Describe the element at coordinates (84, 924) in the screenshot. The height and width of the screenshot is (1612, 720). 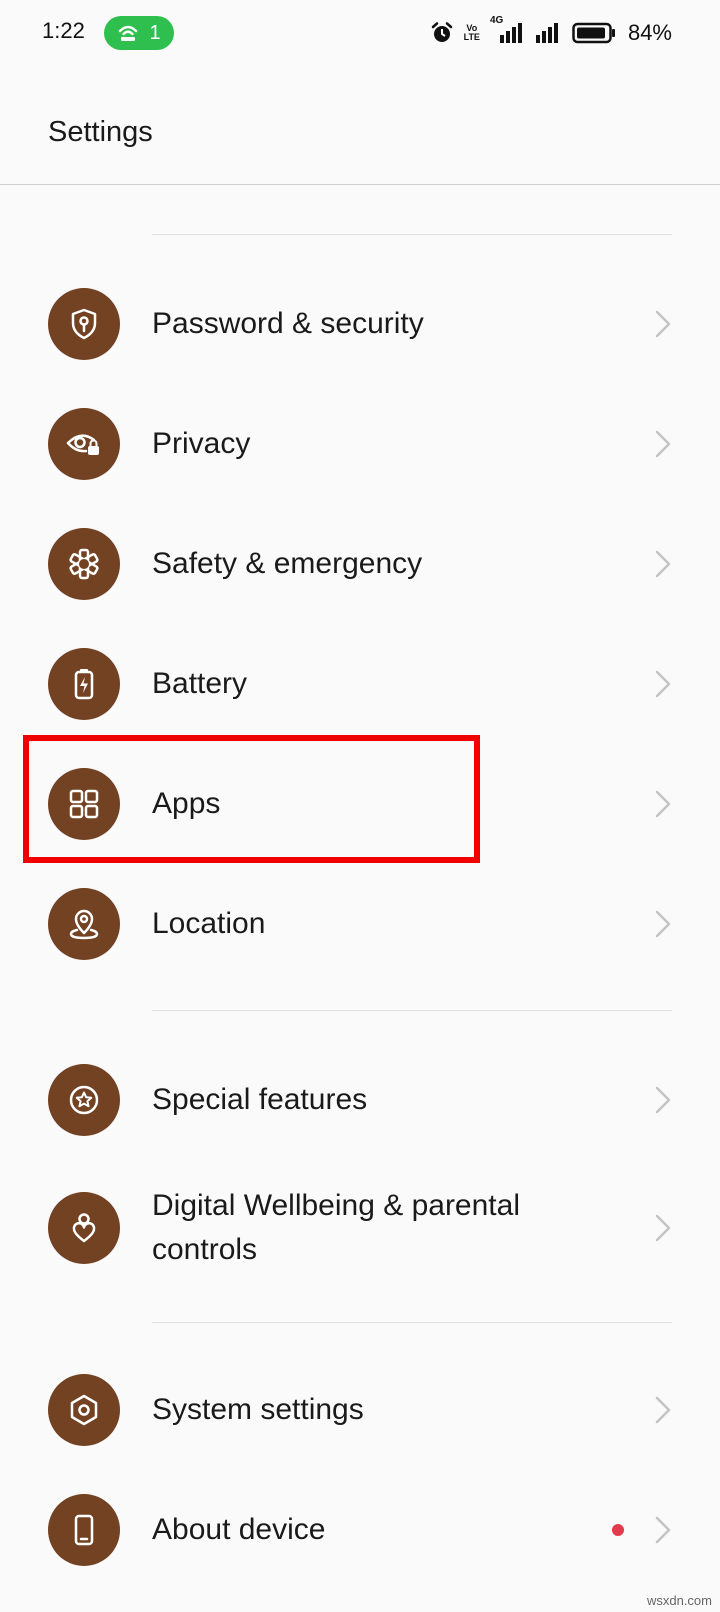
I see `location-pin-icon` at that location.